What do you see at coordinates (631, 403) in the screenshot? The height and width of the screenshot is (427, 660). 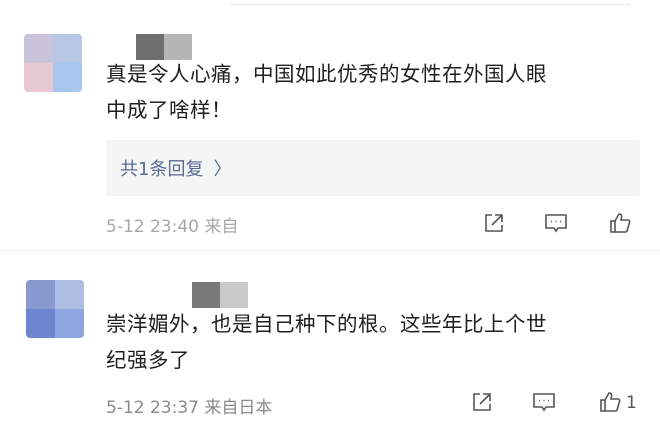 I see `like-count: 1` at bounding box center [631, 403].